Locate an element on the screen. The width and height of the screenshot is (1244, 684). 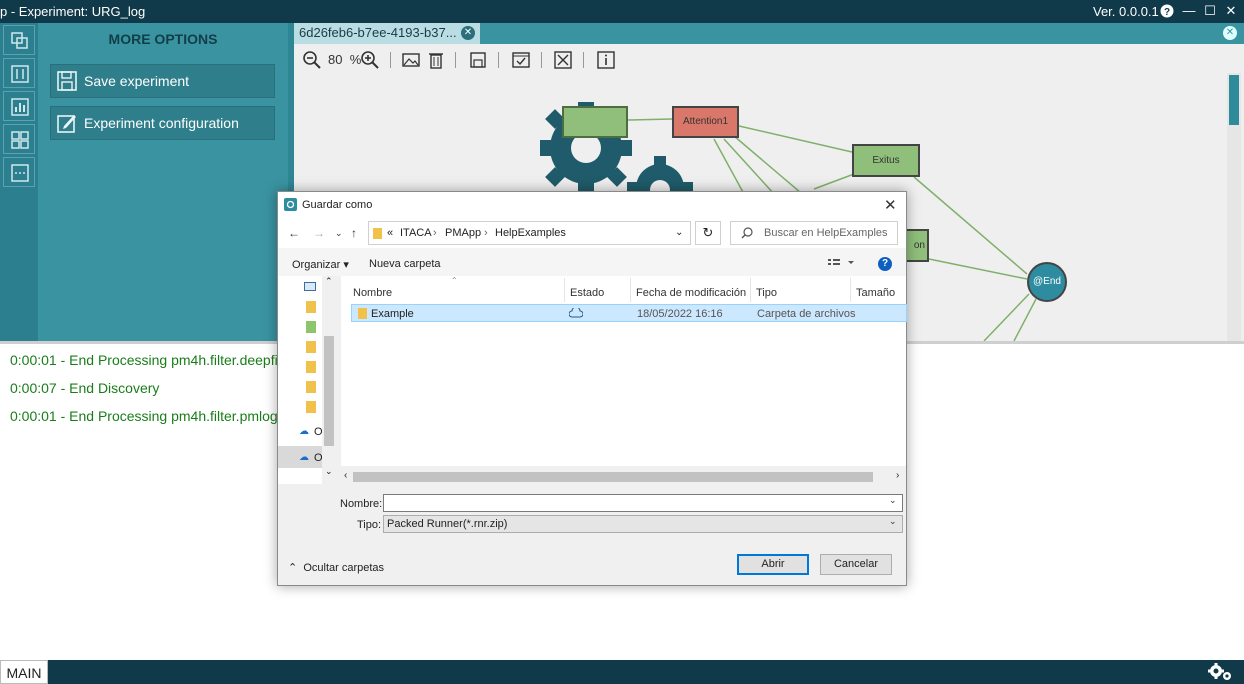
column-header-nombre: Nombre is located at coordinates (372, 293).